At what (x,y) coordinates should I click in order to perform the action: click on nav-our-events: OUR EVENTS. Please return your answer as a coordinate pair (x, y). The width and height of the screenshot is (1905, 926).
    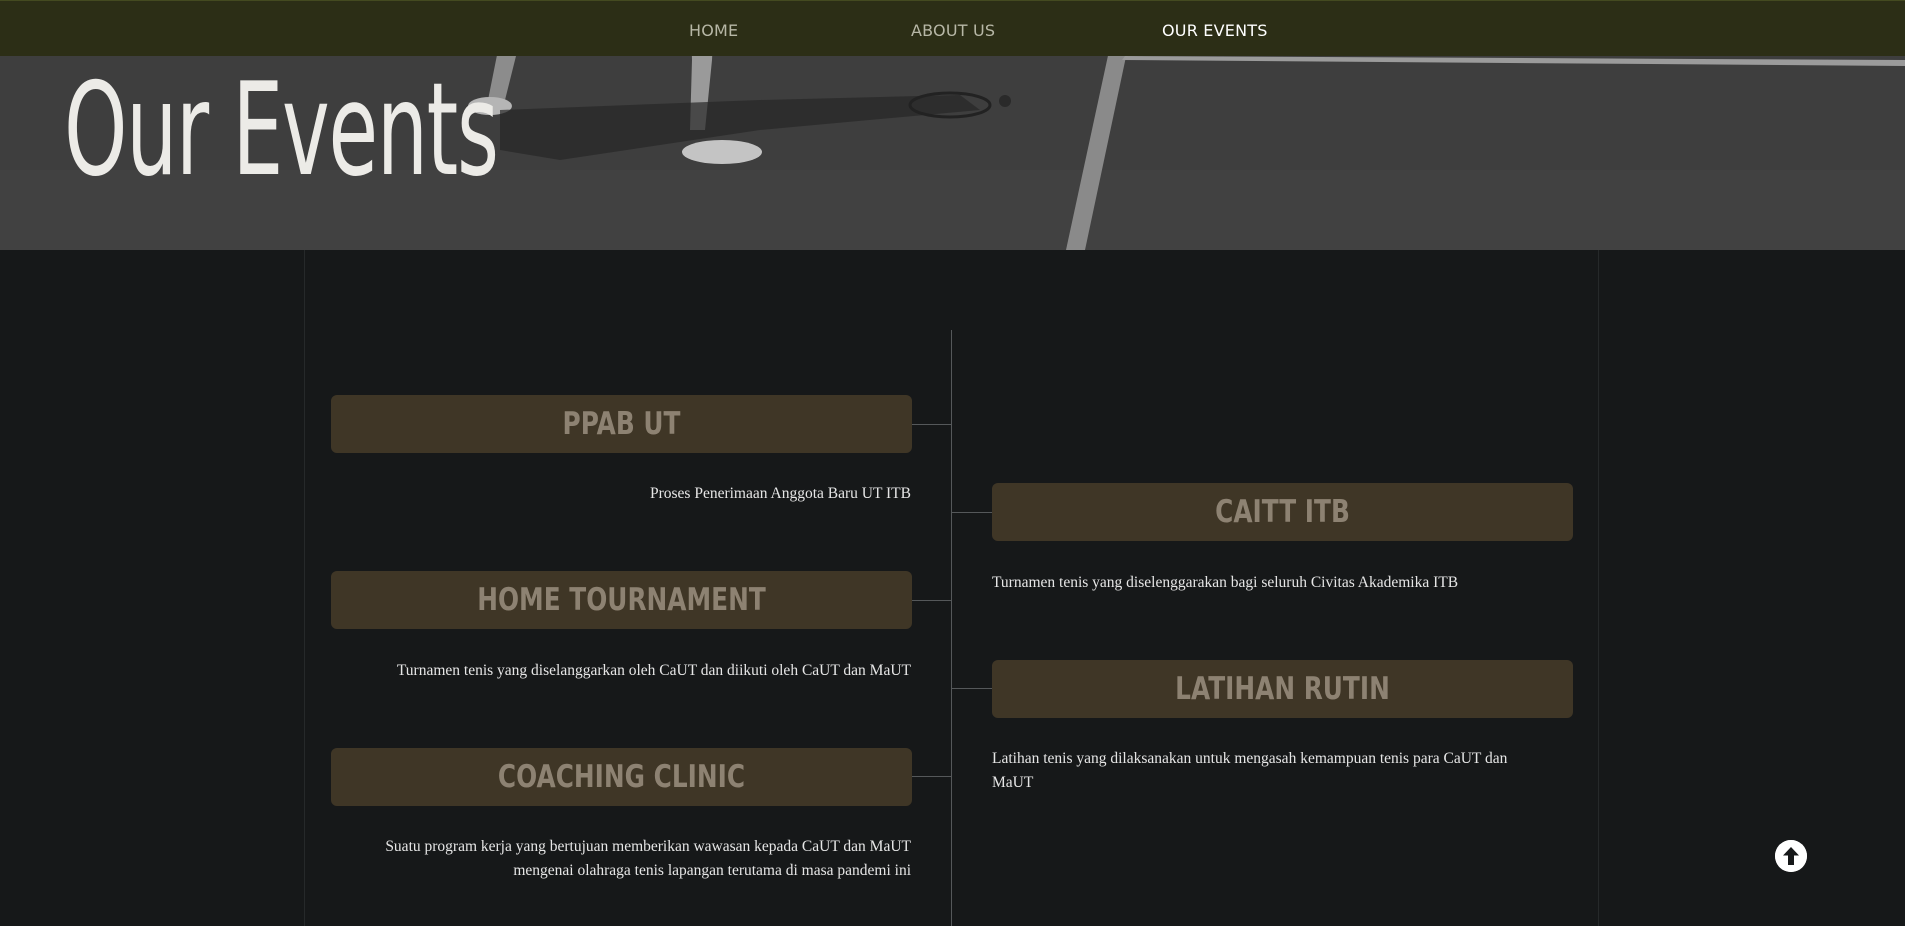
    Looking at the image, I should click on (1215, 30).